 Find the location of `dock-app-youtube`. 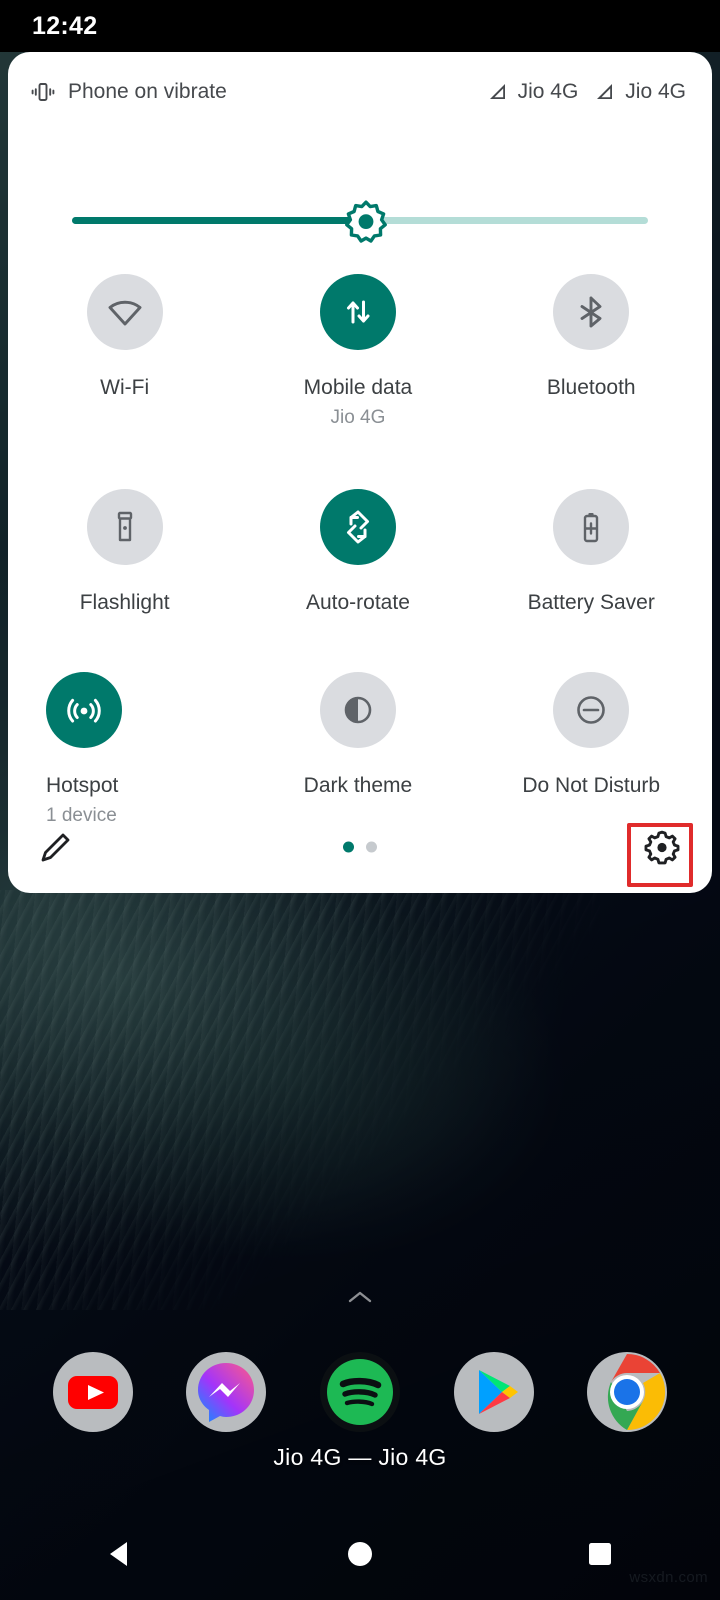

dock-app-youtube is located at coordinates (93, 1392).